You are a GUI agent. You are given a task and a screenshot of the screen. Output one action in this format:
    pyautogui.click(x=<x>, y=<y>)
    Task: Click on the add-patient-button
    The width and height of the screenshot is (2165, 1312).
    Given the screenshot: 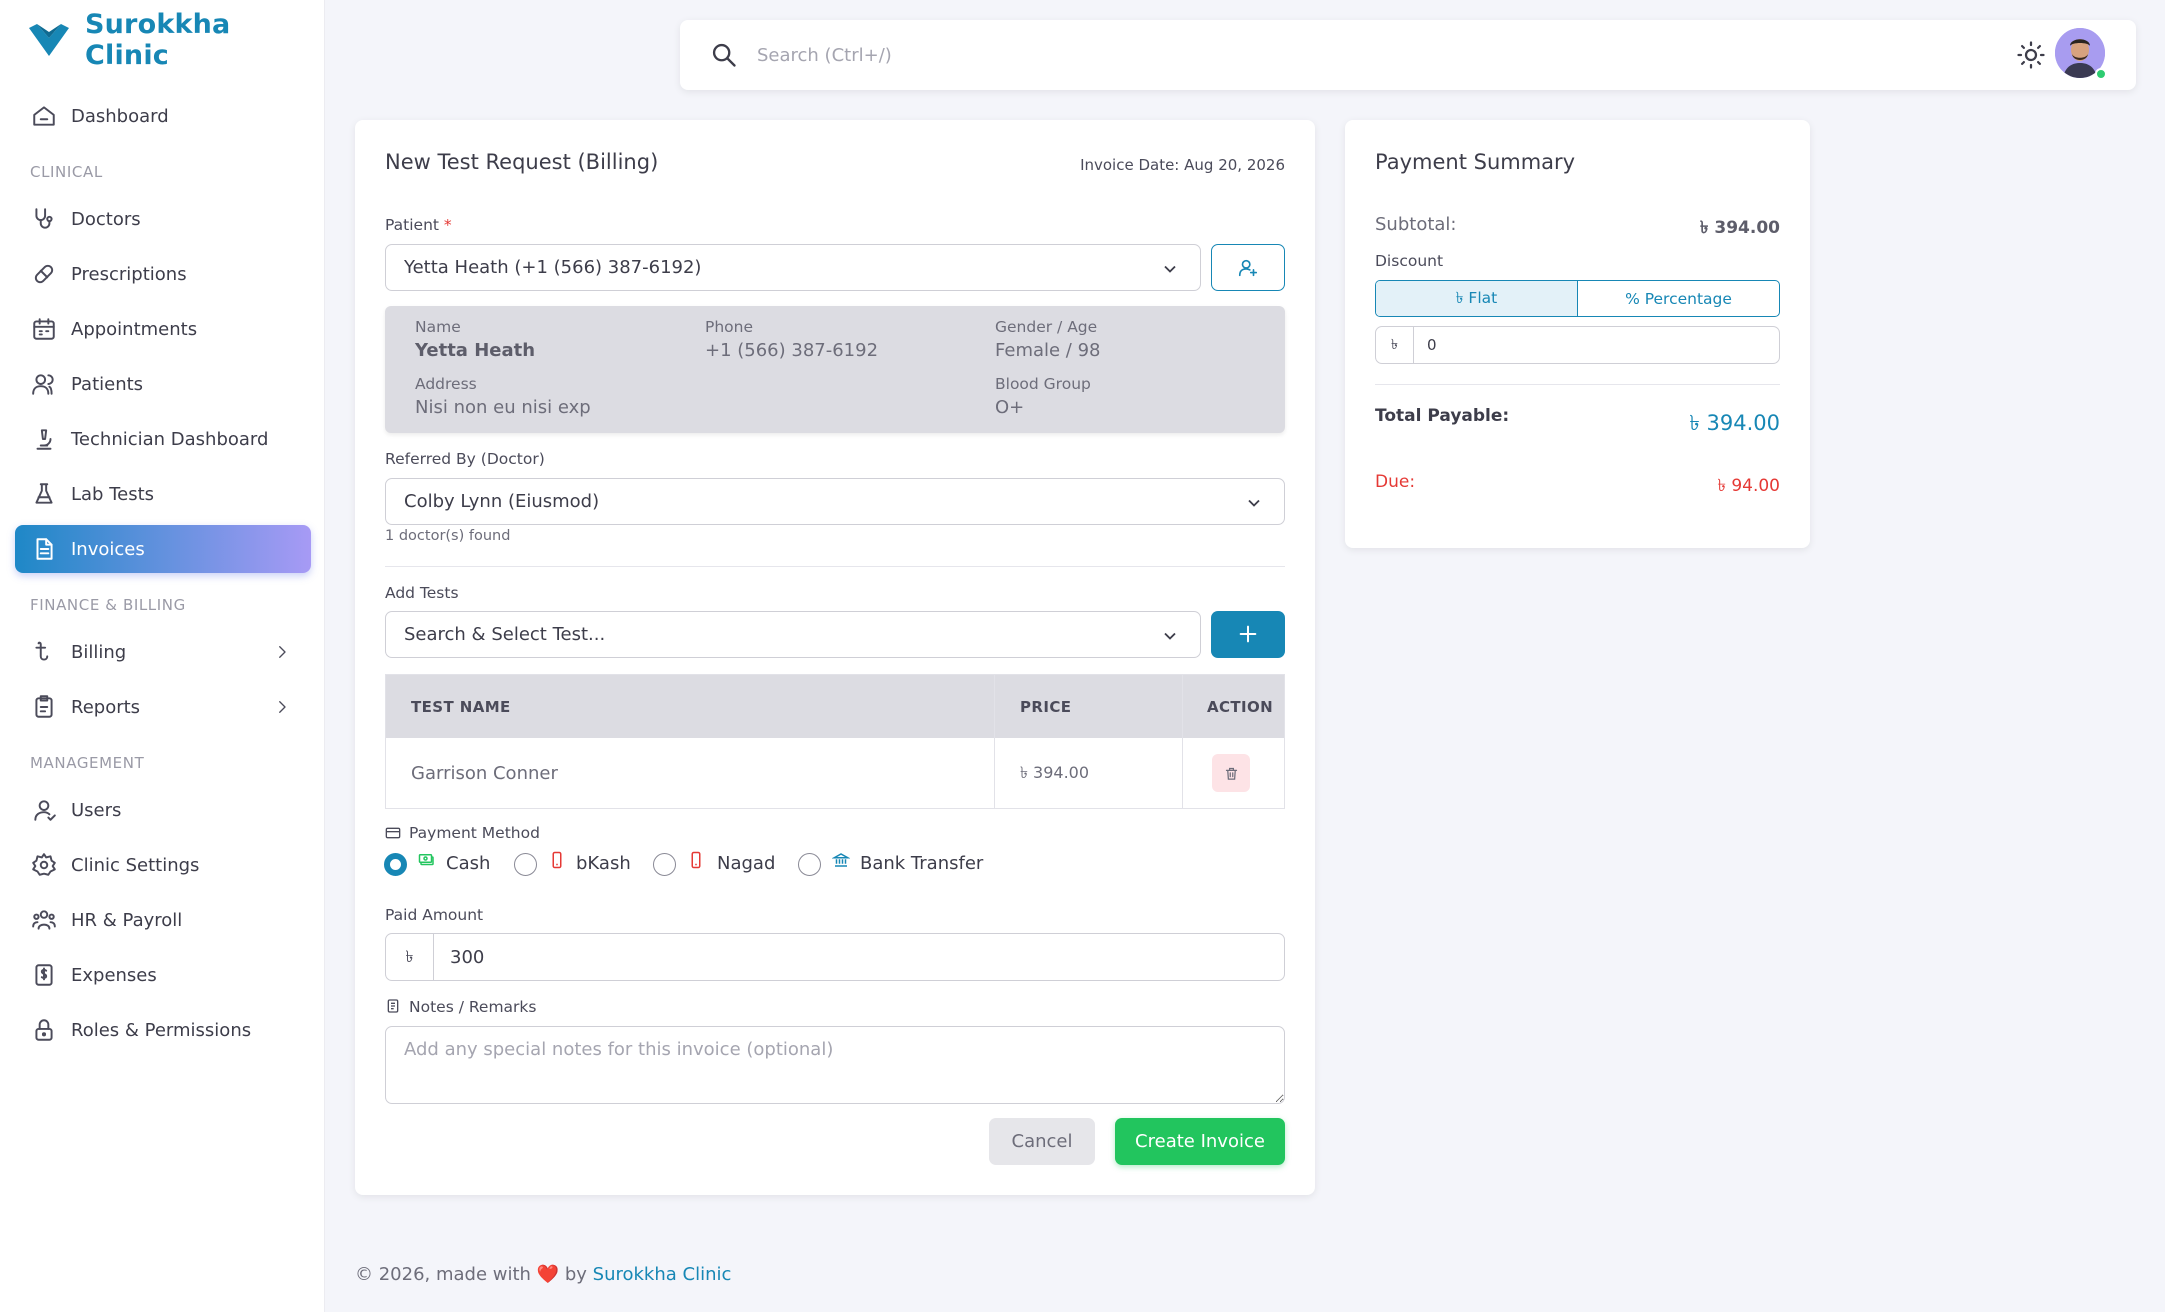 What is the action you would take?
    pyautogui.click(x=1248, y=267)
    